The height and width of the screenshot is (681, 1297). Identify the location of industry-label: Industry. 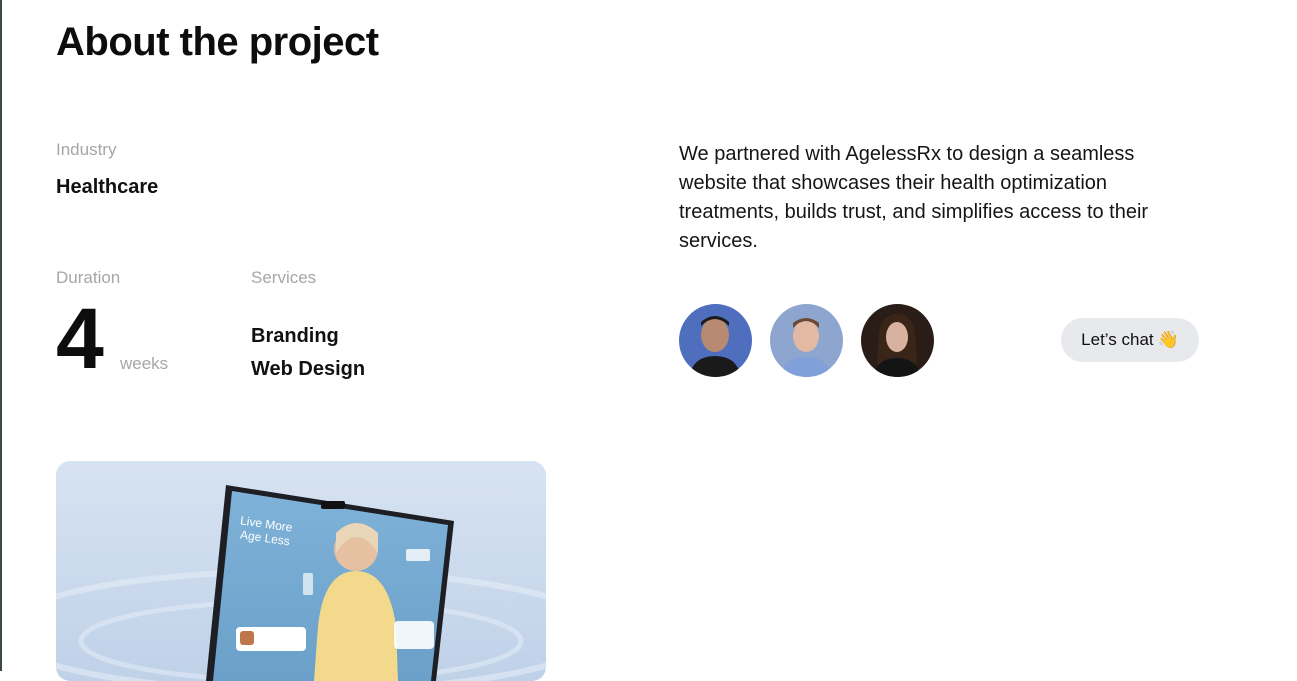
(86, 149).